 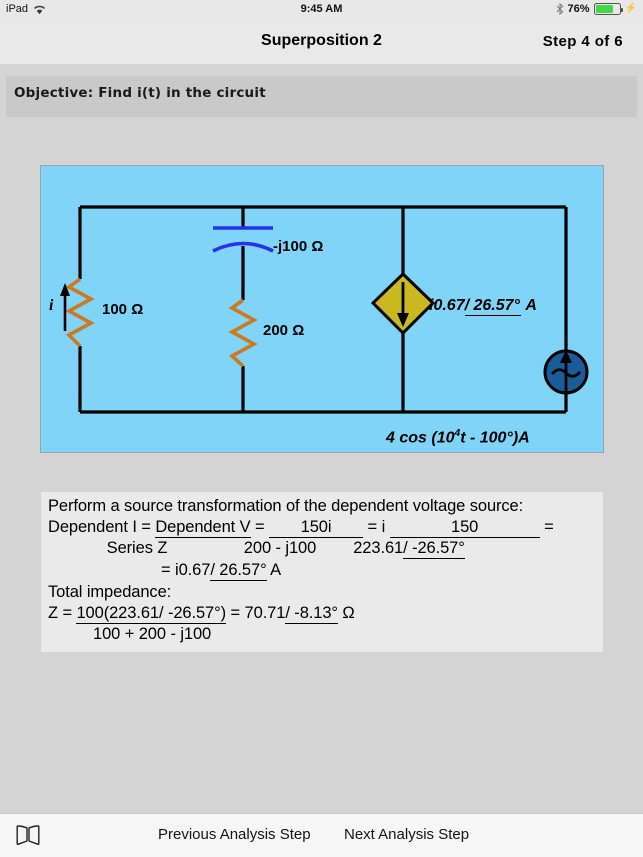 I want to click on step-indicator: Step 4 of 6, so click(x=582, y=41).